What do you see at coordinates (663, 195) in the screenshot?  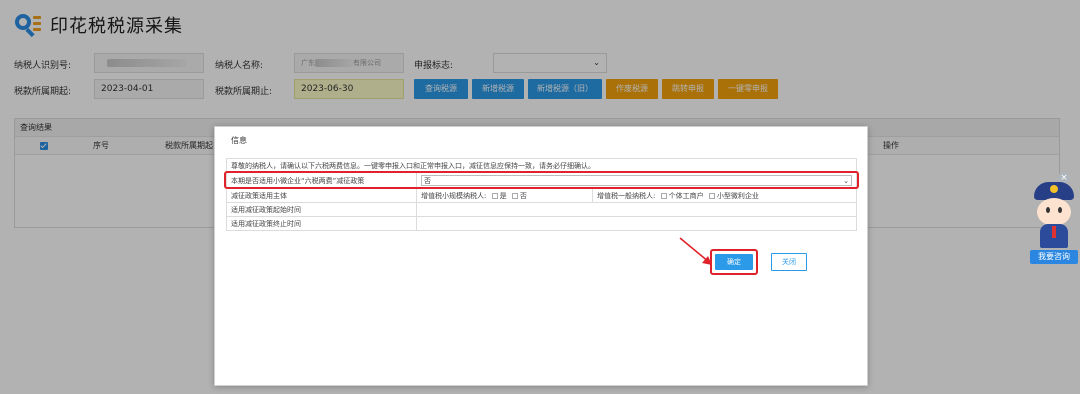 I see `individual-checkbox` at bounding box center [663, 195].